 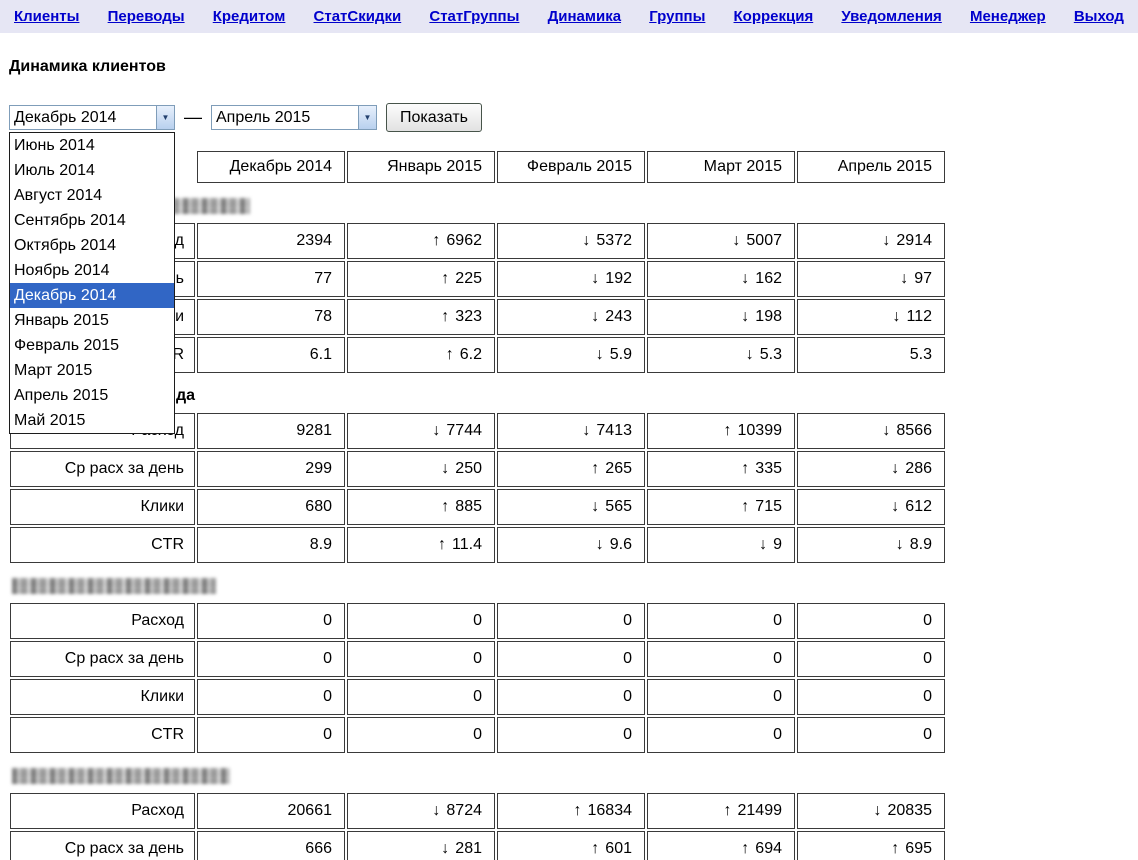 I want to click on table-row: Ср расх за день 0 0 0 0 0, so click(x=477, y=659).